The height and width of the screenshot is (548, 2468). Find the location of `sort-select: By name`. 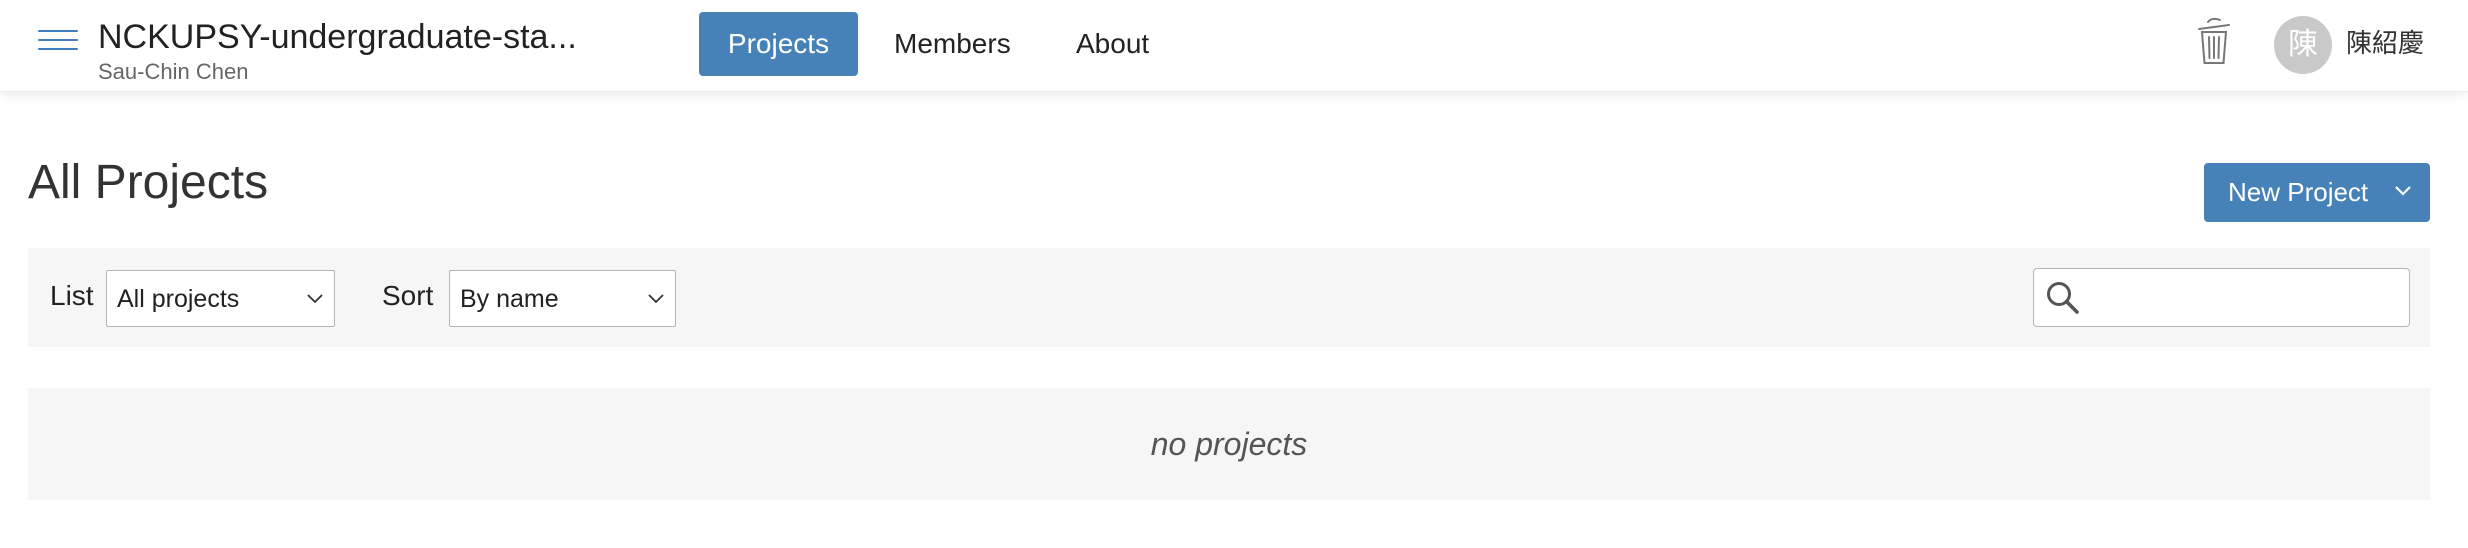

sort-select: By name is located at coordinates (562, 298).